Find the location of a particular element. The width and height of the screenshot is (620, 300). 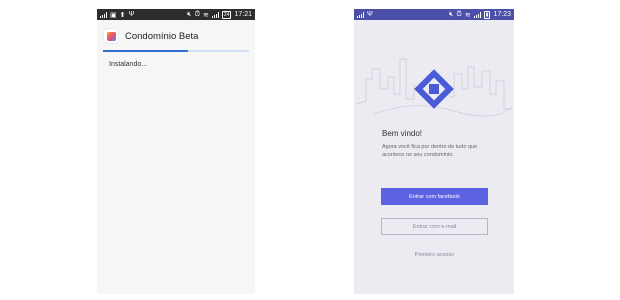

install-progress-fill is located at coordinates (145, 51).